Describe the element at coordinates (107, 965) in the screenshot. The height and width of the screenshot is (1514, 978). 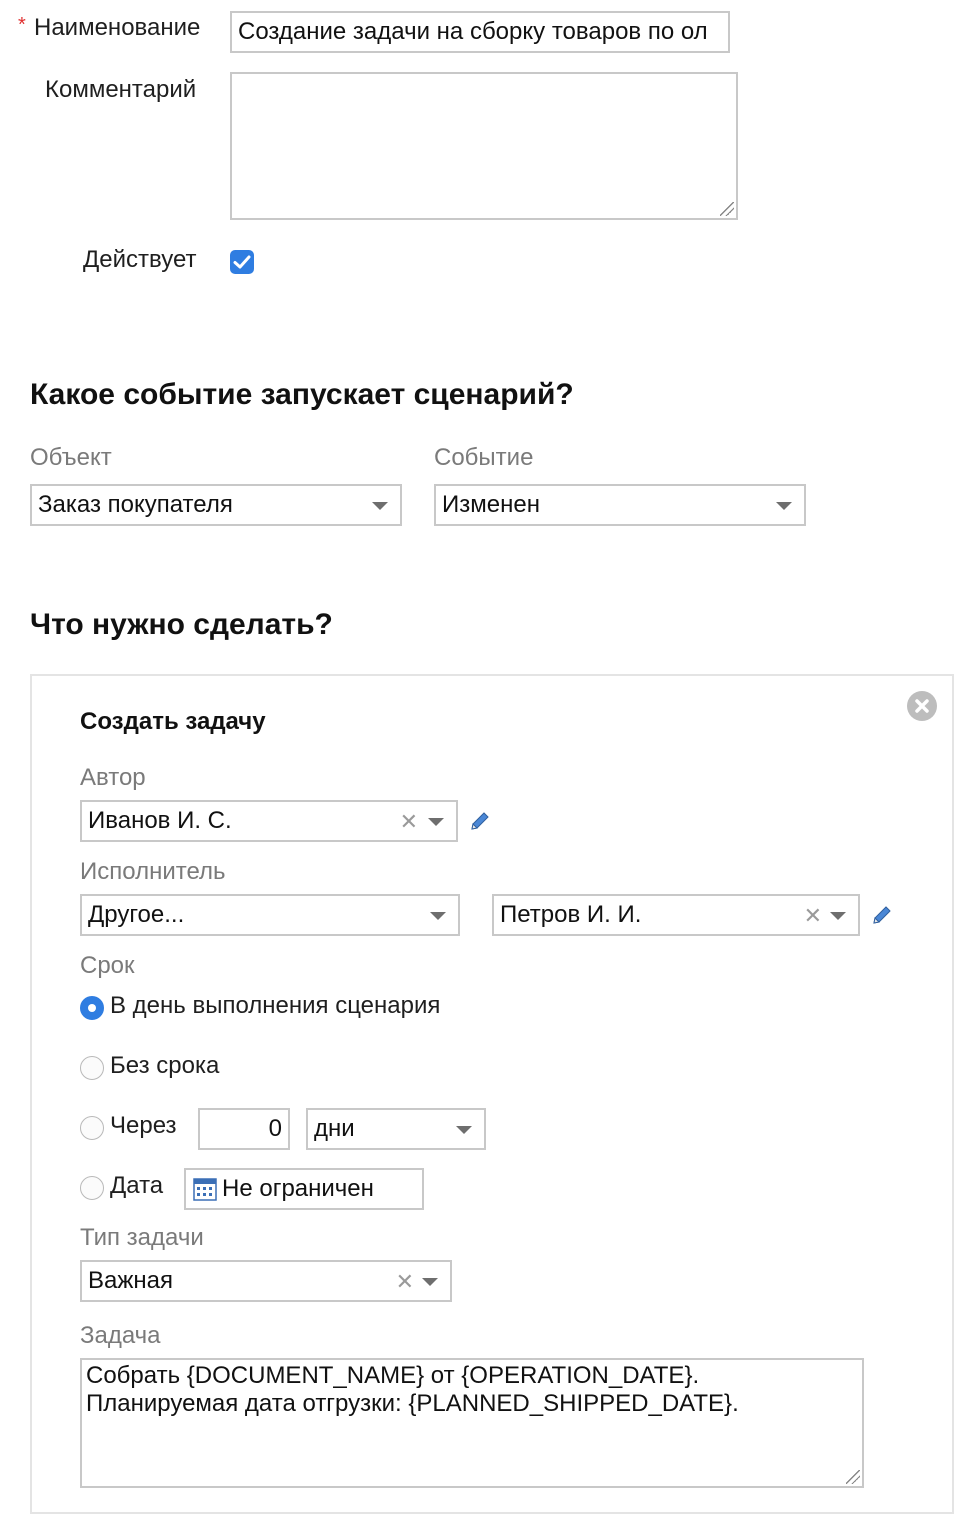
I see `deadline-label: Срок` at that location.